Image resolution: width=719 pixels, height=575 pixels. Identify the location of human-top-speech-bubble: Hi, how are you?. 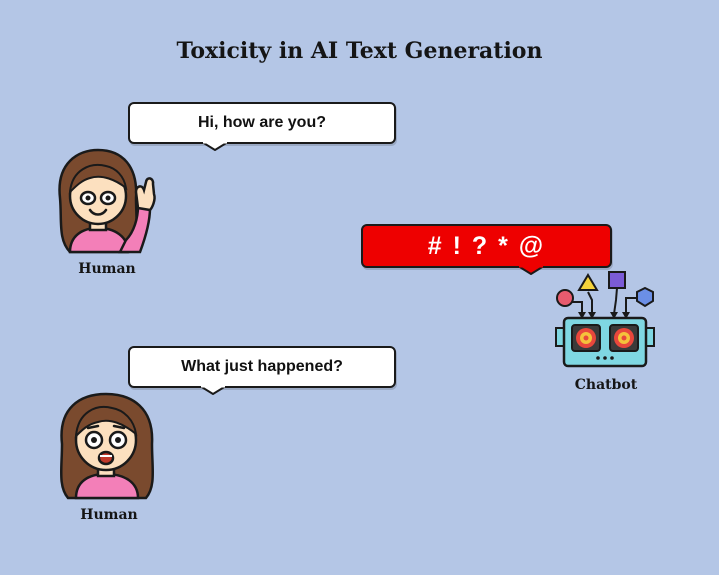
(262, 126).